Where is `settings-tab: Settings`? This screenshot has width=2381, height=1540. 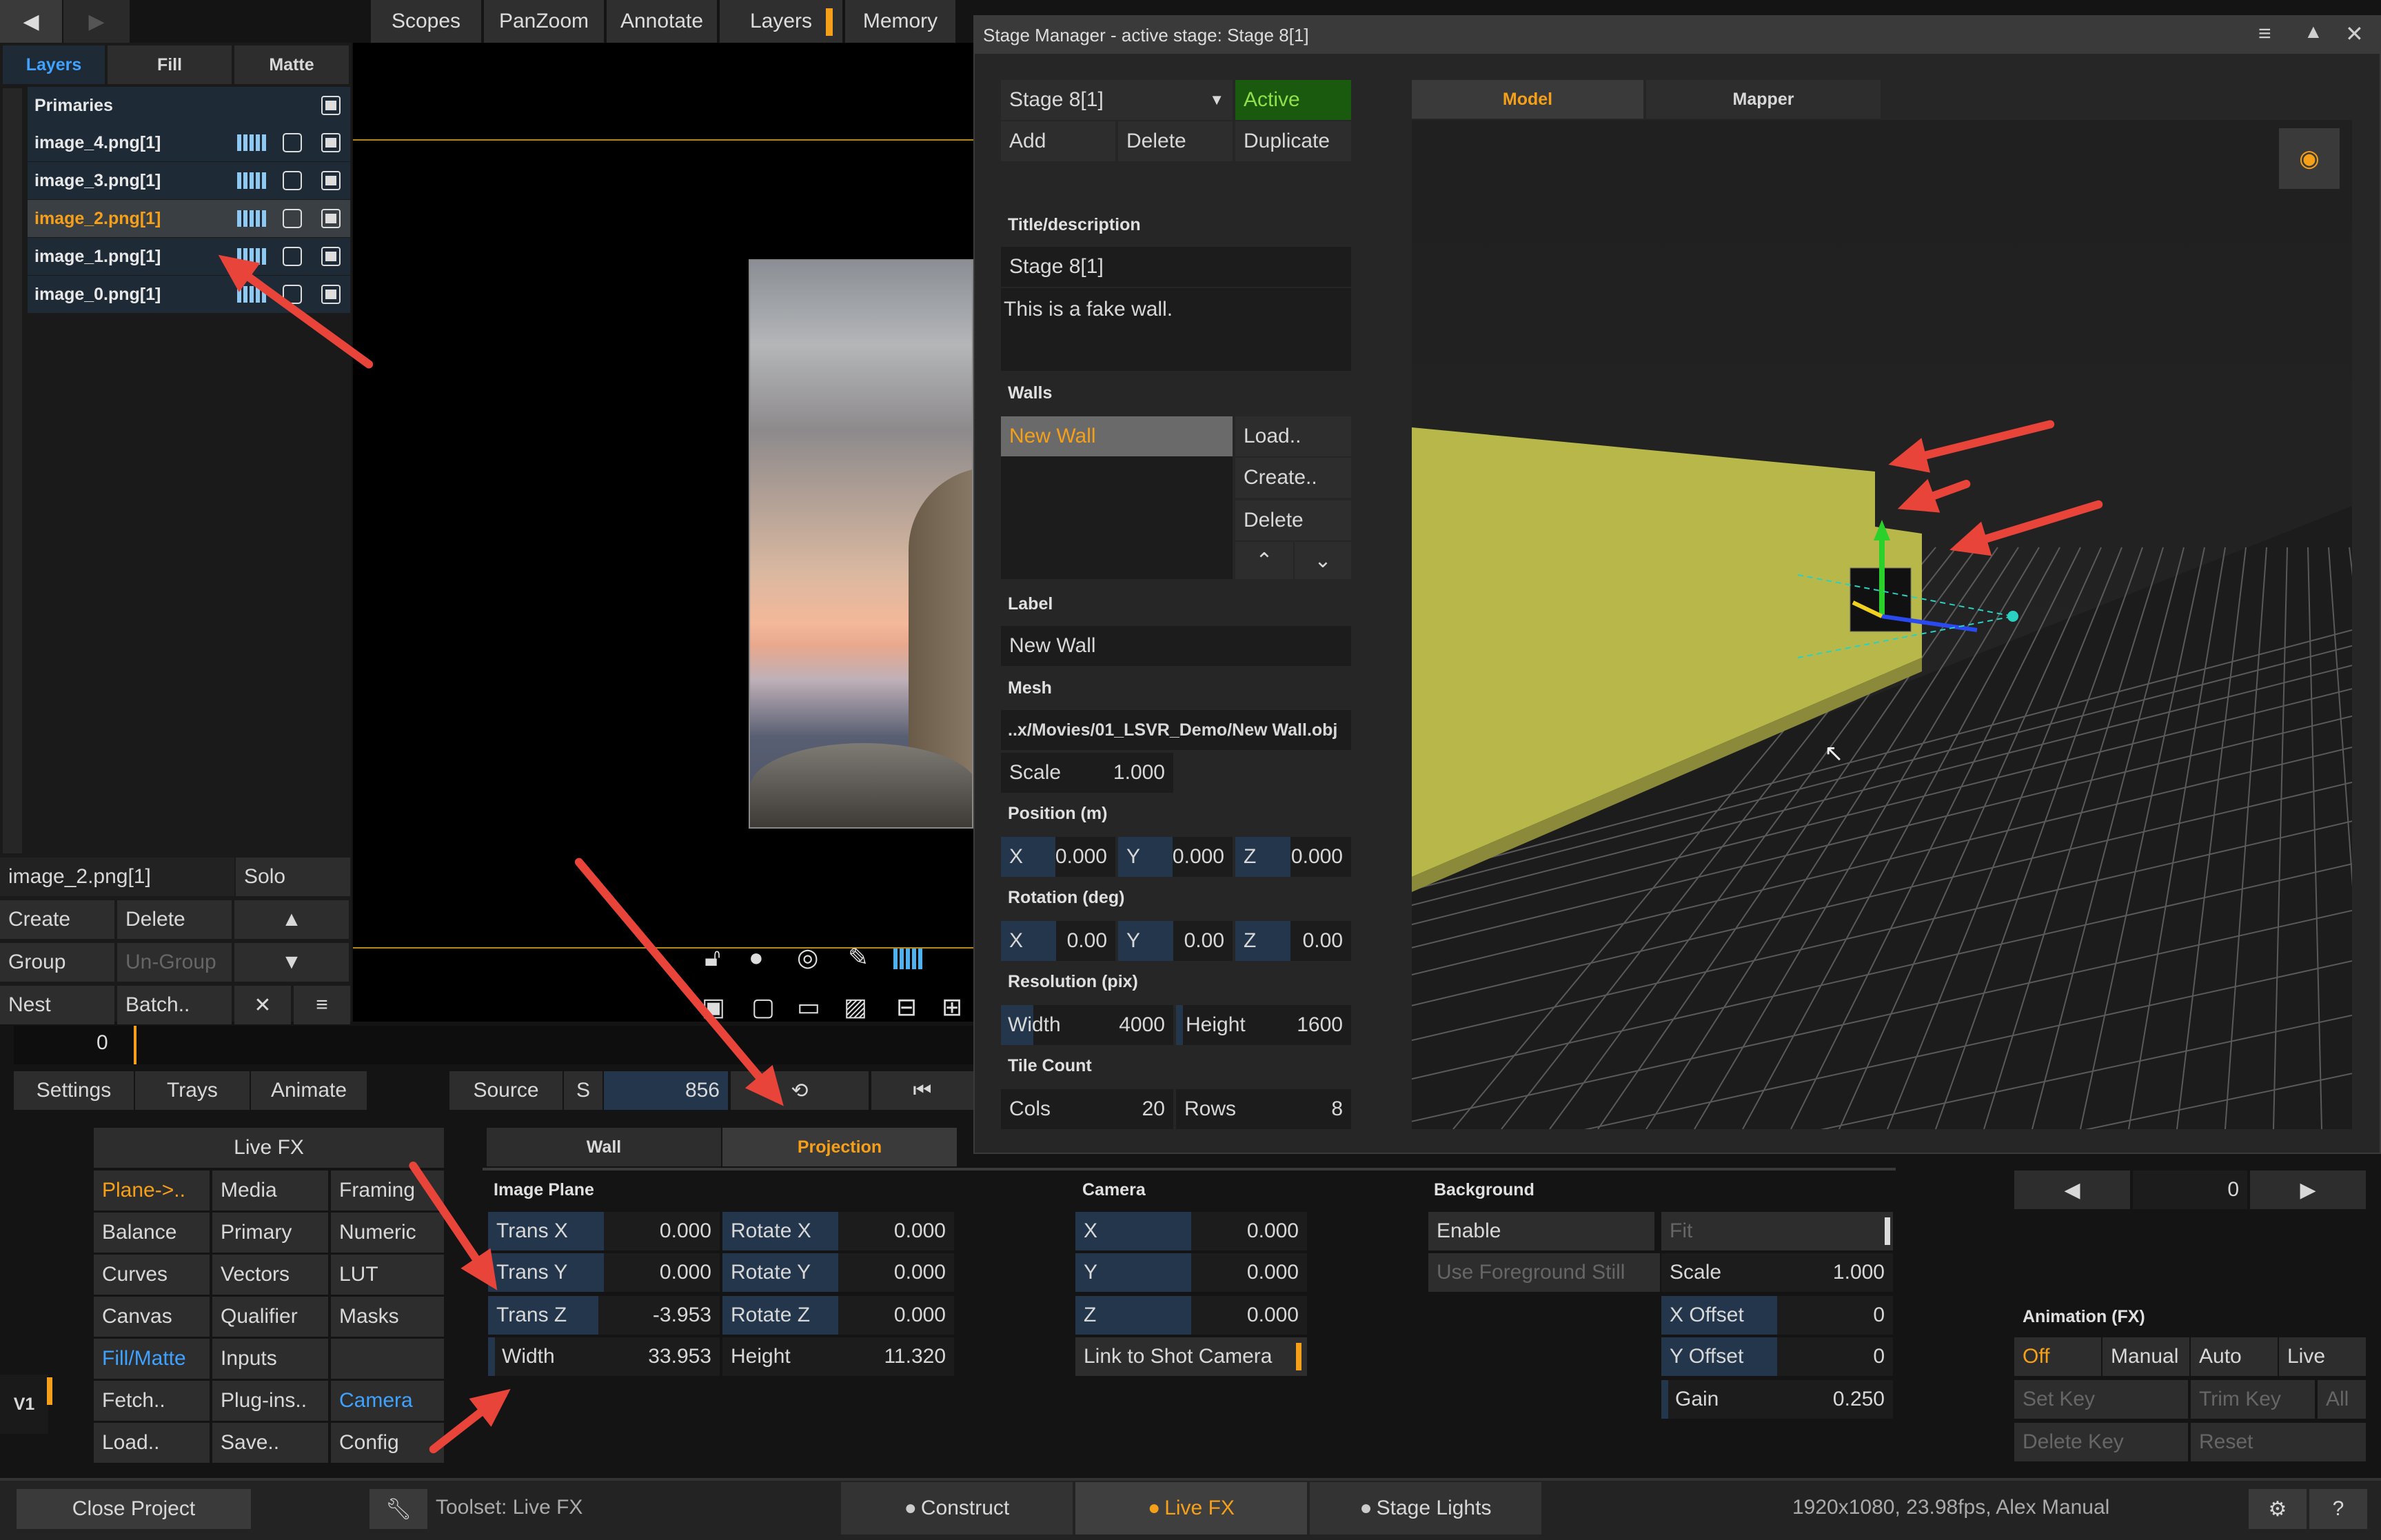 settings-tab: Settings is located at coordinates (74, 1091).